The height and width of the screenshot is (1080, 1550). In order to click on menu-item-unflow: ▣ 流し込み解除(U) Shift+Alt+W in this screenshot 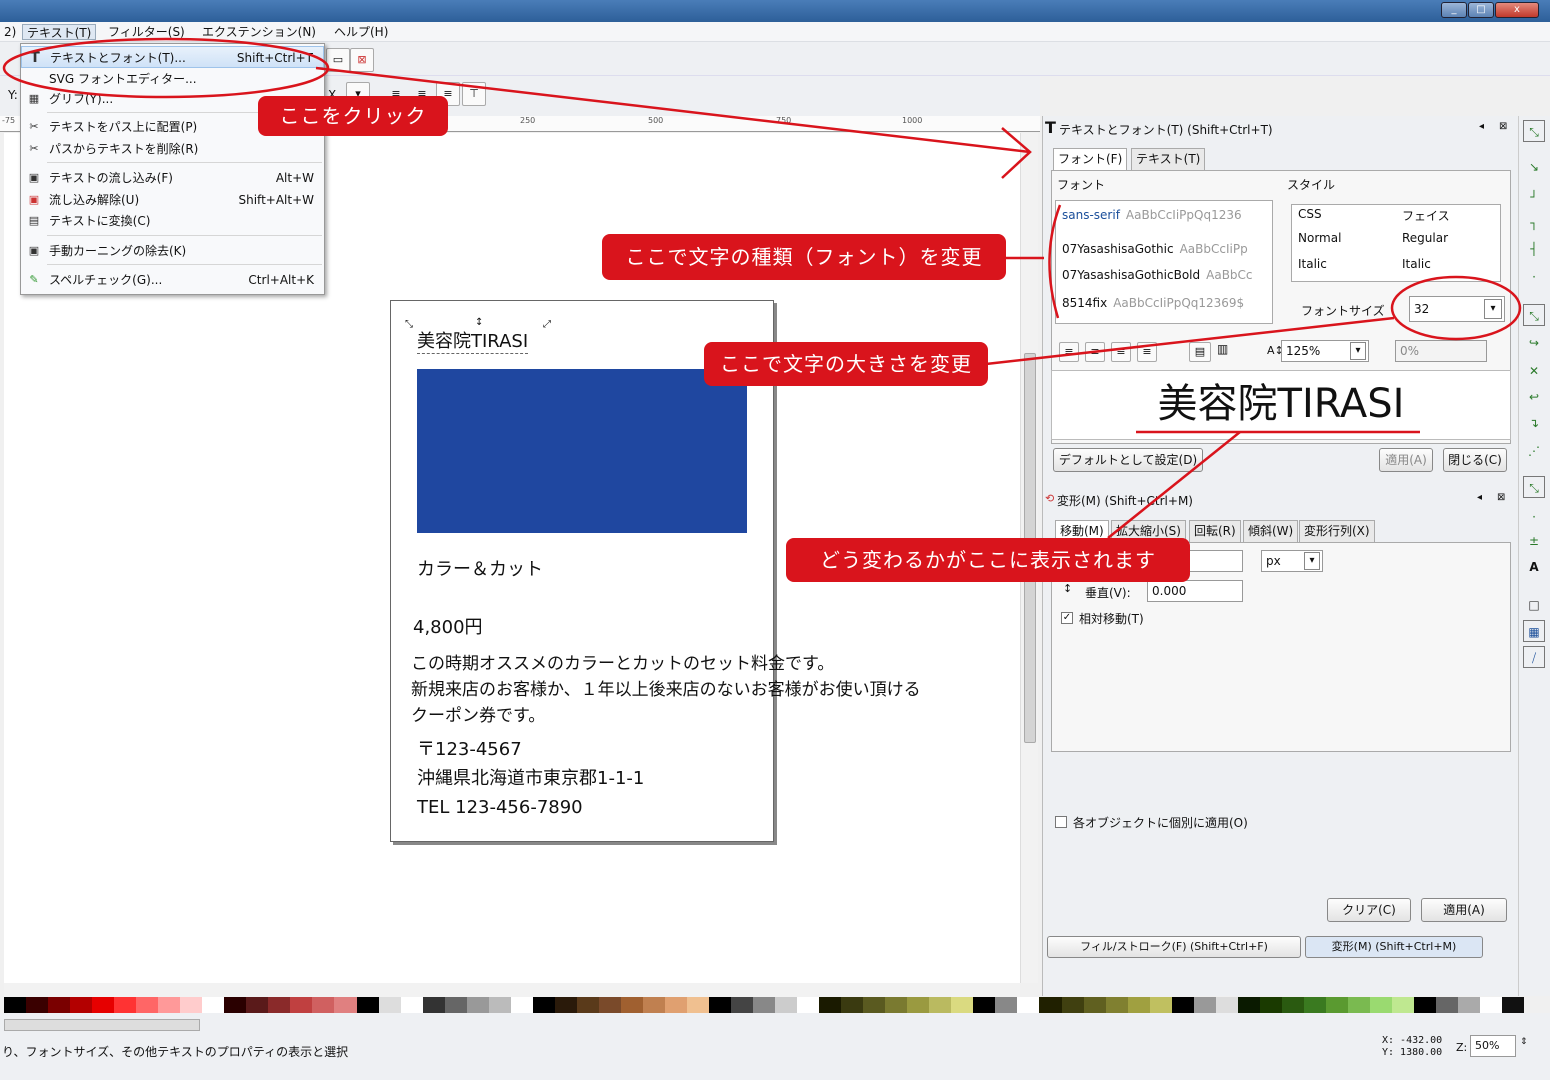, I will do `click(172, 200)`.